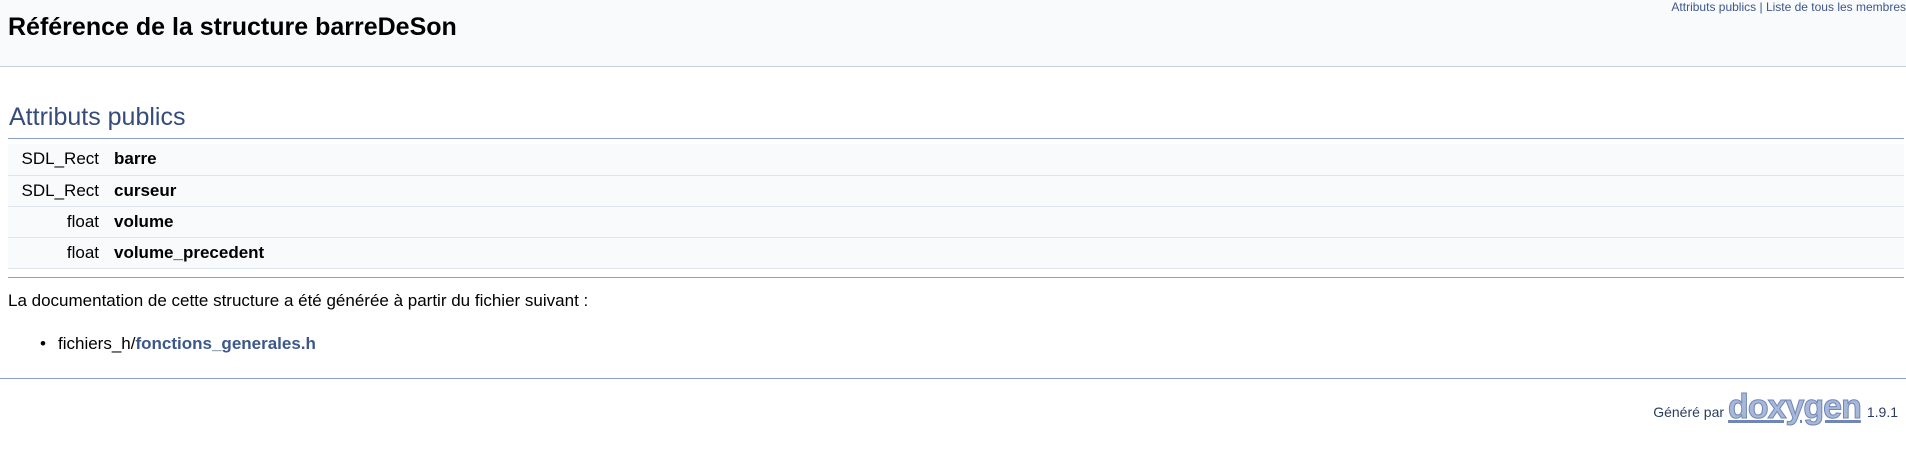 The width and height of the screenshot is (1906, 451). I want to click on footer: Généré par doxygen 1.9.1, so click(1775, 407).